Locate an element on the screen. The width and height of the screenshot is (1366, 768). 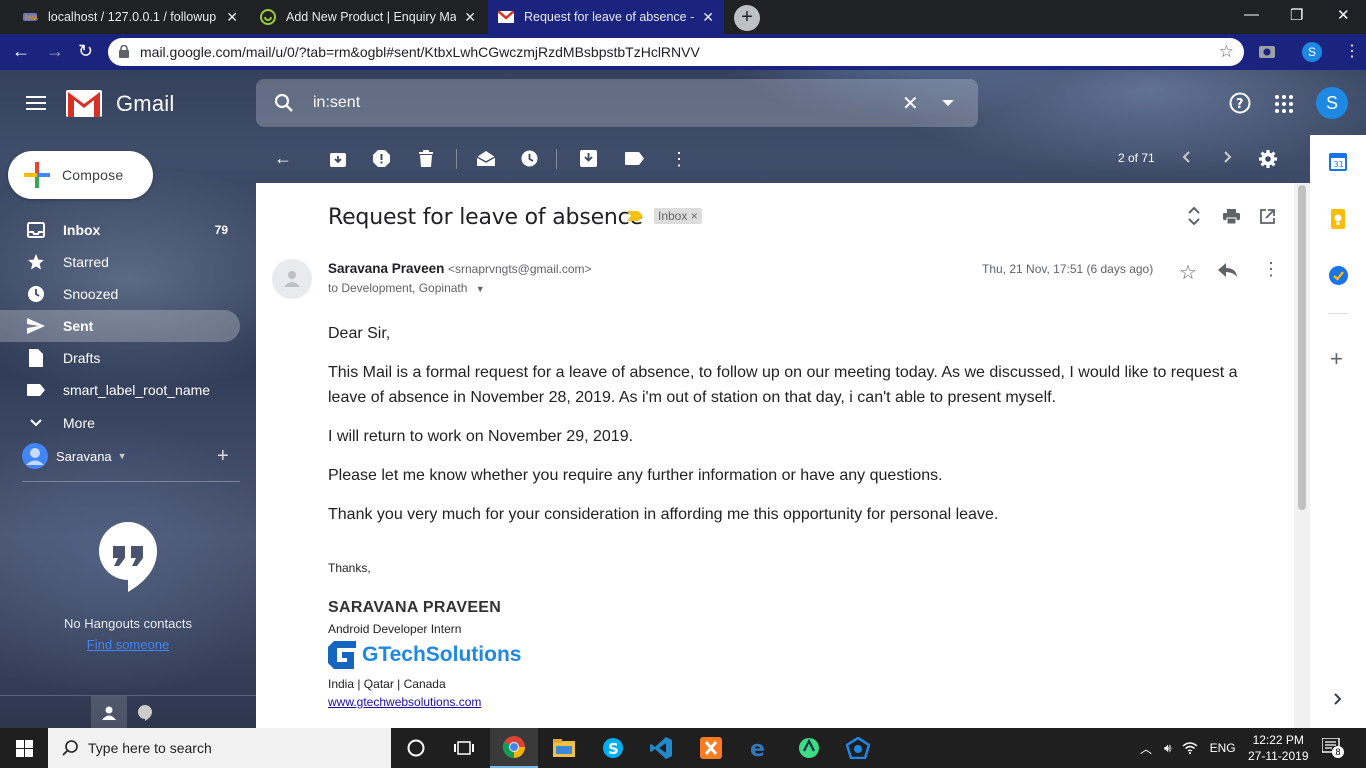
sidebar-item-more: More is located at coordinates (120, 423).